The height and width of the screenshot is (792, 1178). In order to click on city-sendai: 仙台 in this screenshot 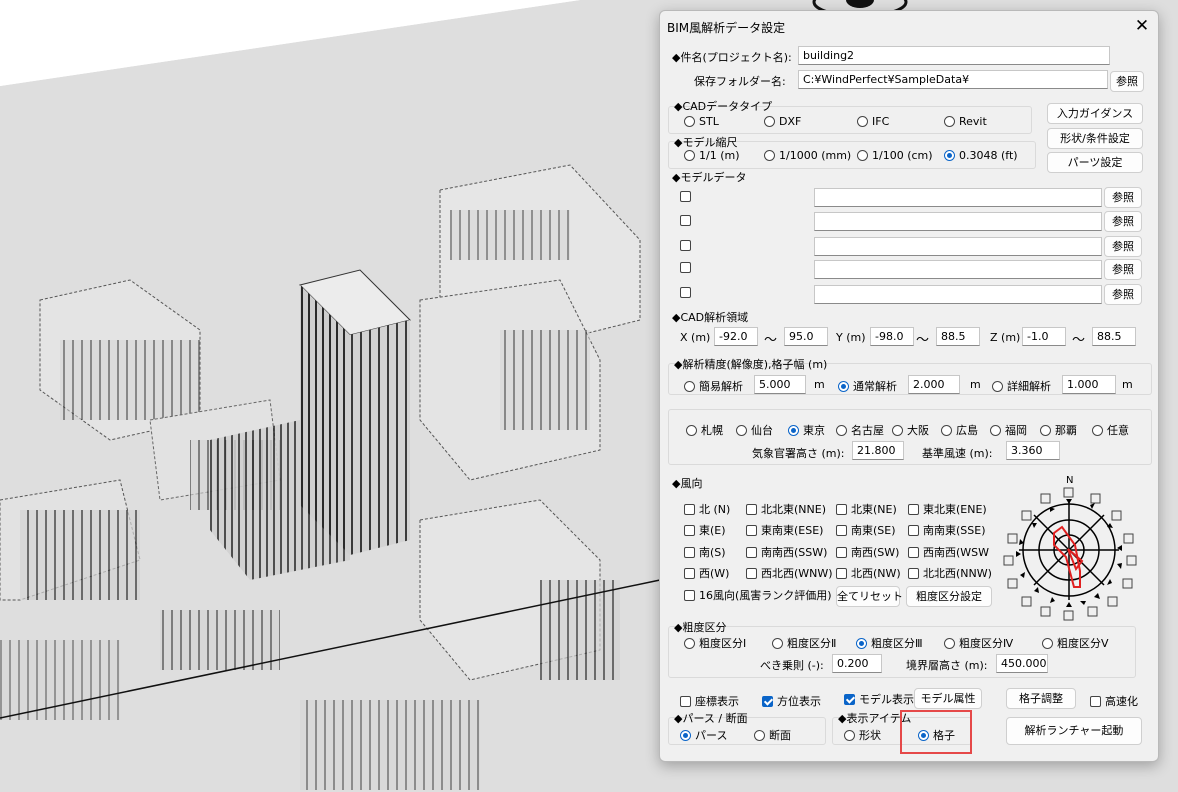, I will do `click(754, 430)`.